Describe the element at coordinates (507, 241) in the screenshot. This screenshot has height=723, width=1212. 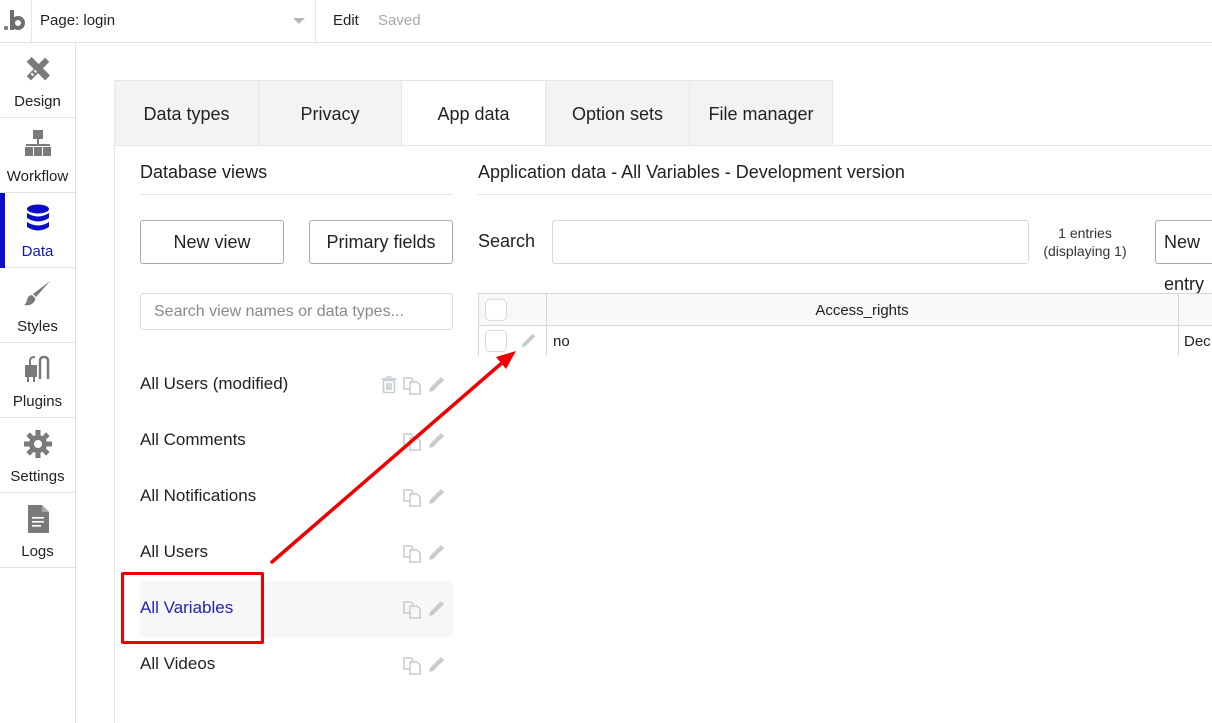
I see `search-label: Search` at that location.